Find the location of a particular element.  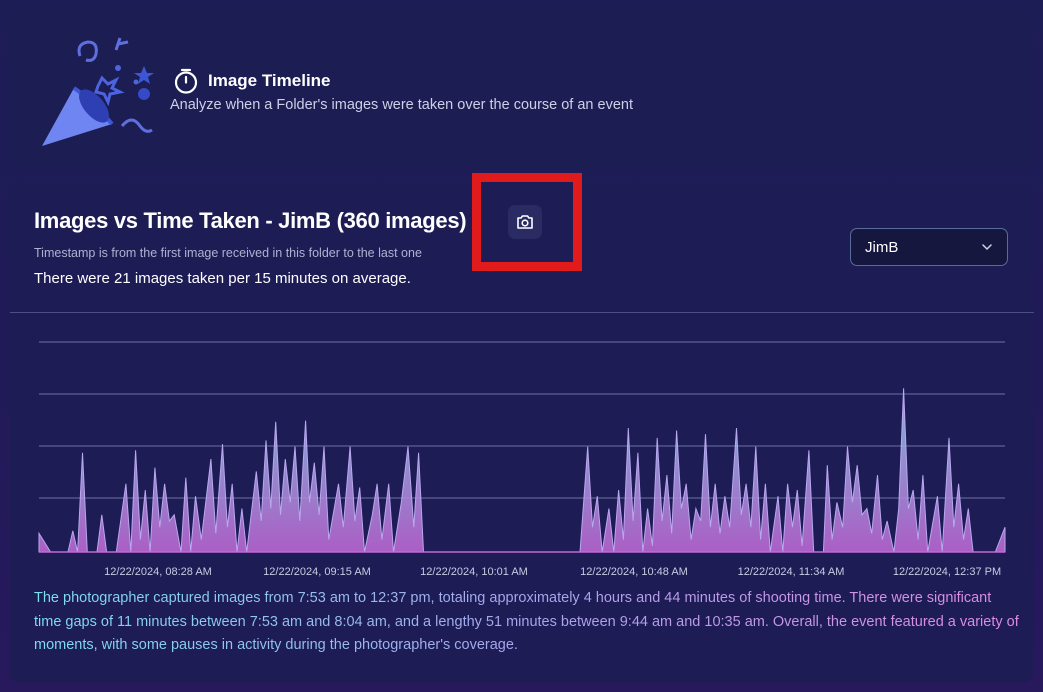

x-tick-label: 12/22/2024, 10:01 AM is located at coordinates (474, 572).